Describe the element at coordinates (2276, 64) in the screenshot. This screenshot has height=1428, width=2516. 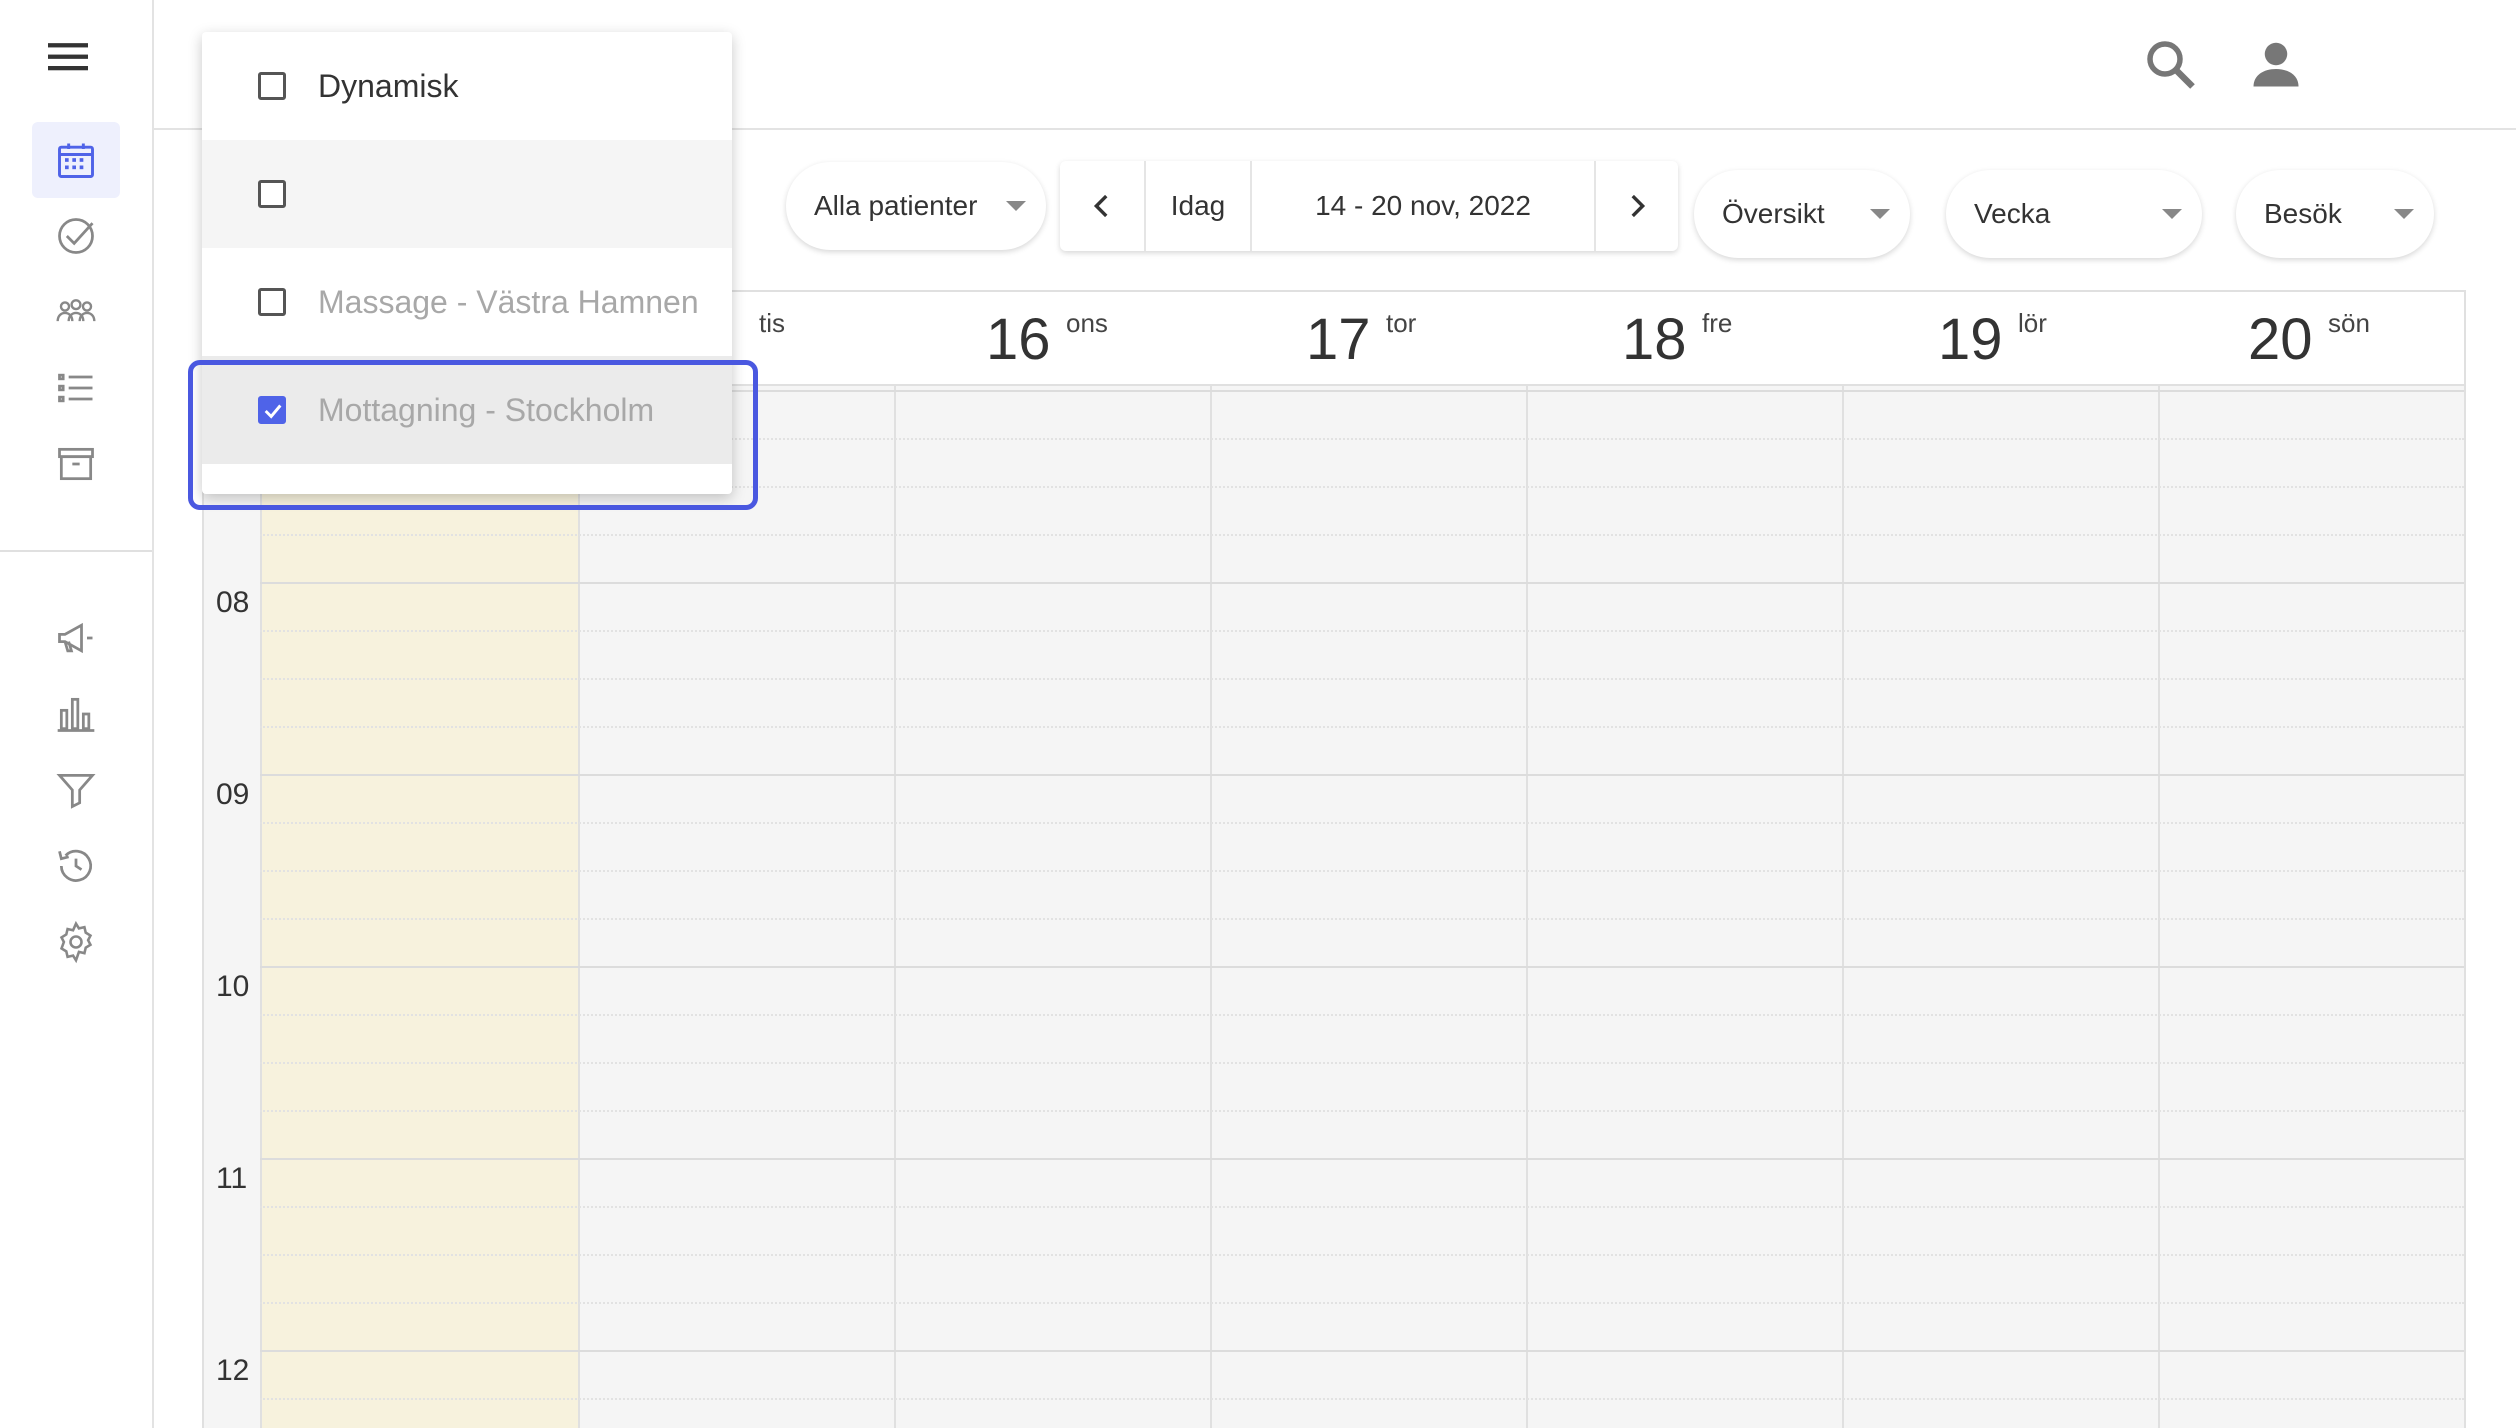
I see `account-icon` at that location.